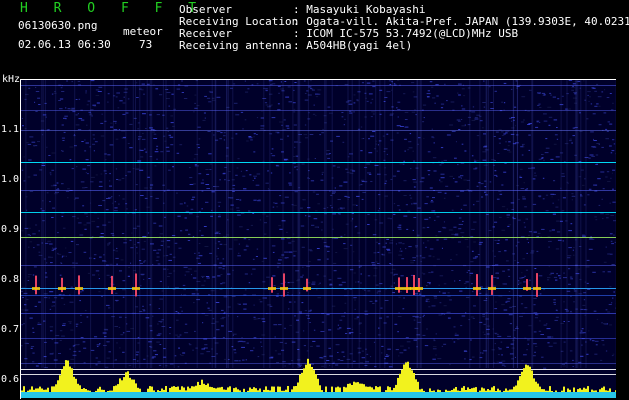  What do you see at coordinates (113, 8) in the screenshot?
I see `hrofft-title: H R O F F T` at bounding box center [113, 8].